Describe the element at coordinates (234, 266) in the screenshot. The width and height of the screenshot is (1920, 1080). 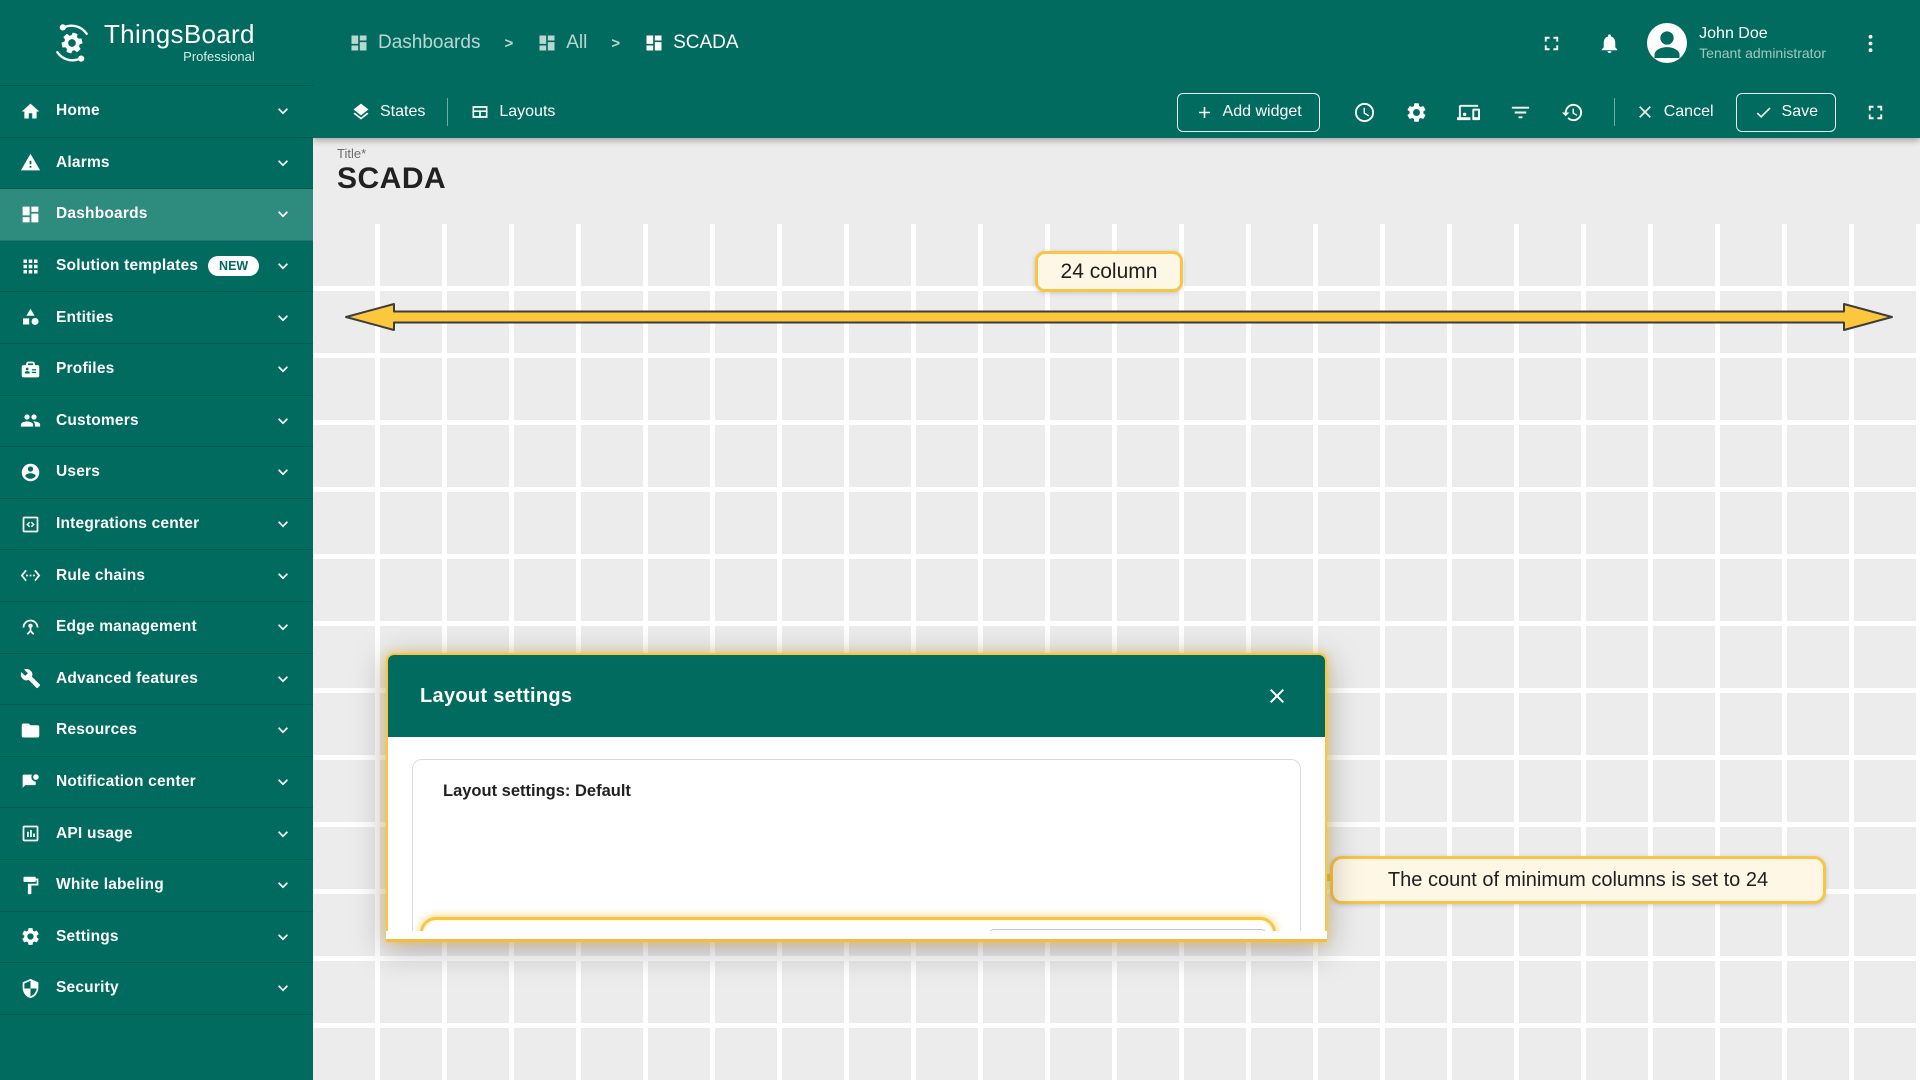
I see `new-badge: NEW` at that location.